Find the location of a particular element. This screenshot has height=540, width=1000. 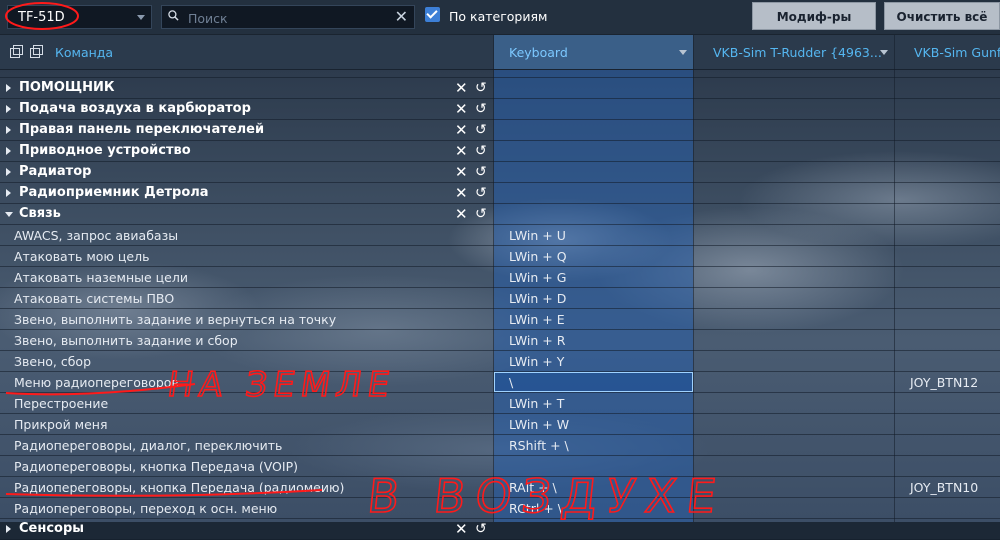

category-label: ПОМОЩНИК is located at coordinates (67, 87).